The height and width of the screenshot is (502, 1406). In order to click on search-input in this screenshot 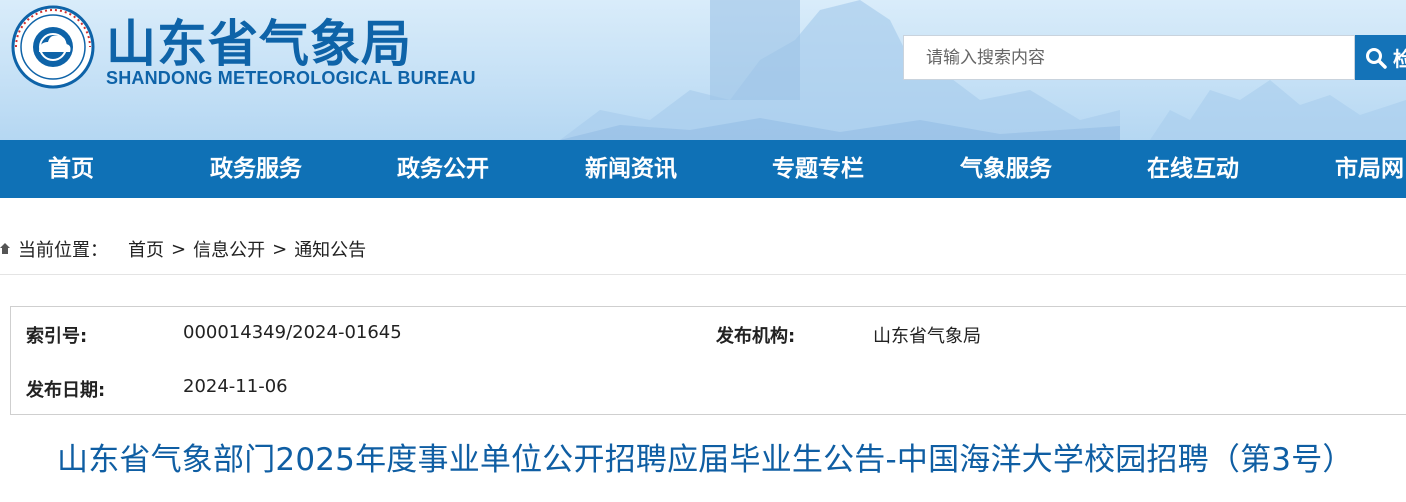, I will do `click(1129, 57)`.